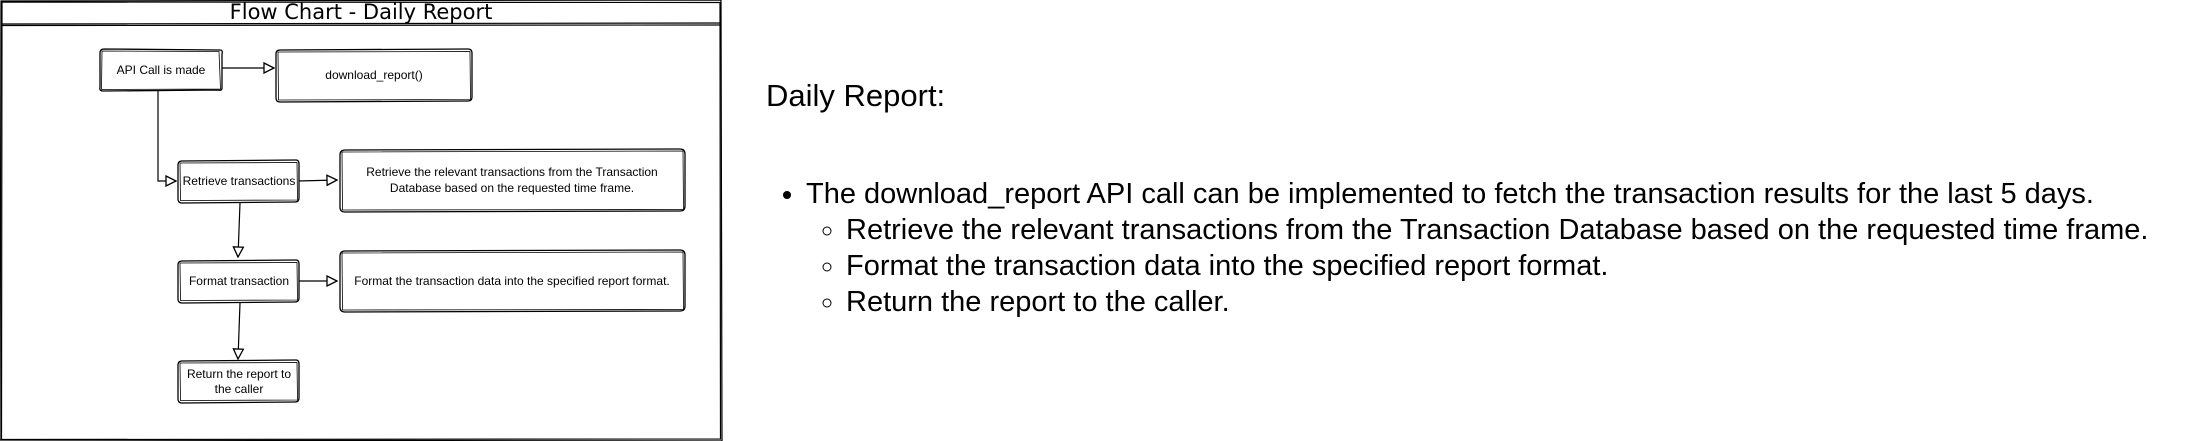  I want to click on node-return-line2: the caller, so click(239, 389).